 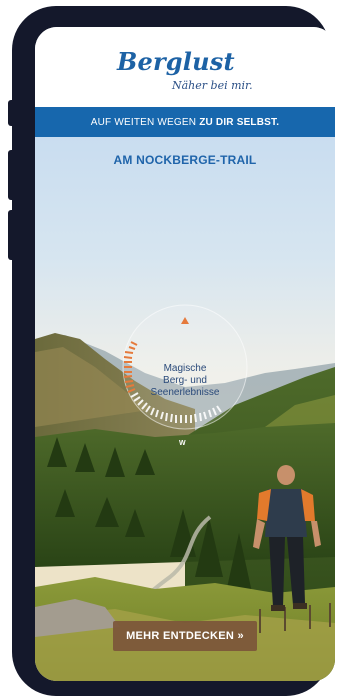 What do you see at coordinates (185, 392) in the screenshot?
I see `dial-caption-line-3: Seenerlebnisse` at bounding box center [185, 392].